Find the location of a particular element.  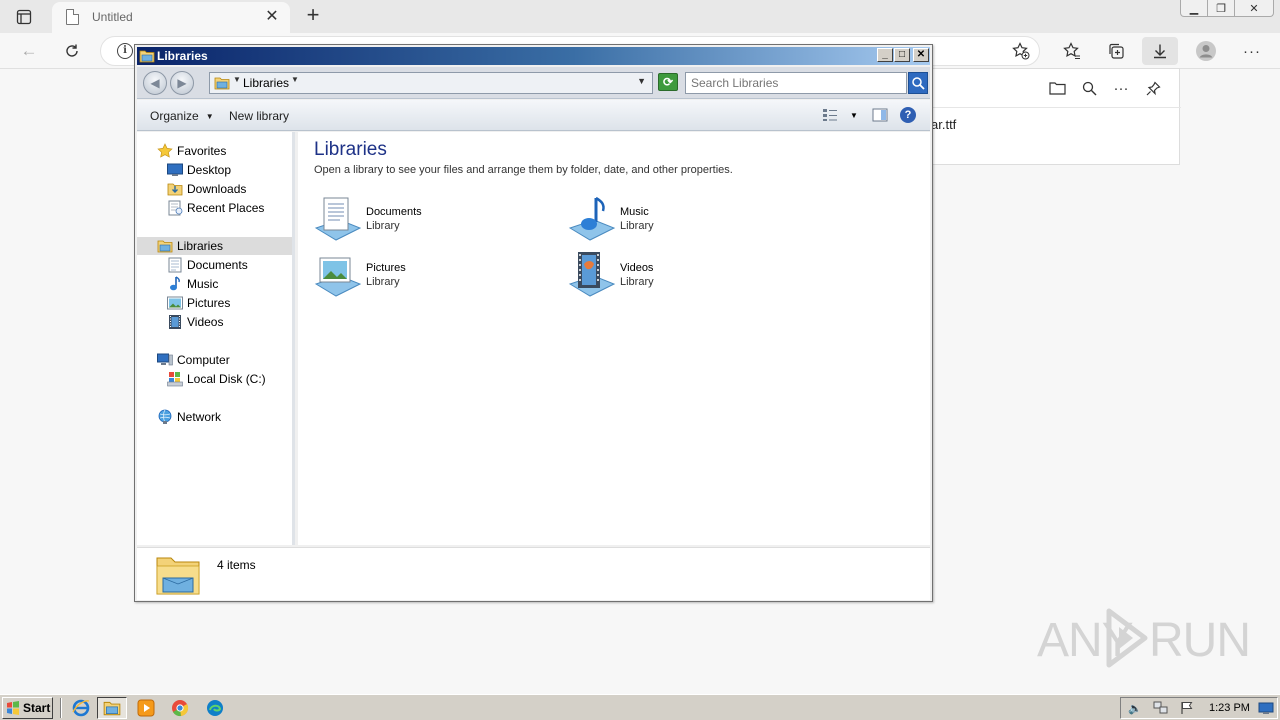

command-bar: Organize ▼ New library ▼ ? is located at coordinates (533, 115).